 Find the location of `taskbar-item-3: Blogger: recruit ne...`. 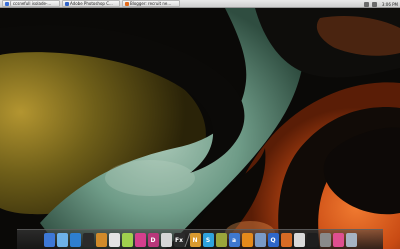

taskbar-item-3: Blogger: recruit ne... is located at coordinates (151, 3).